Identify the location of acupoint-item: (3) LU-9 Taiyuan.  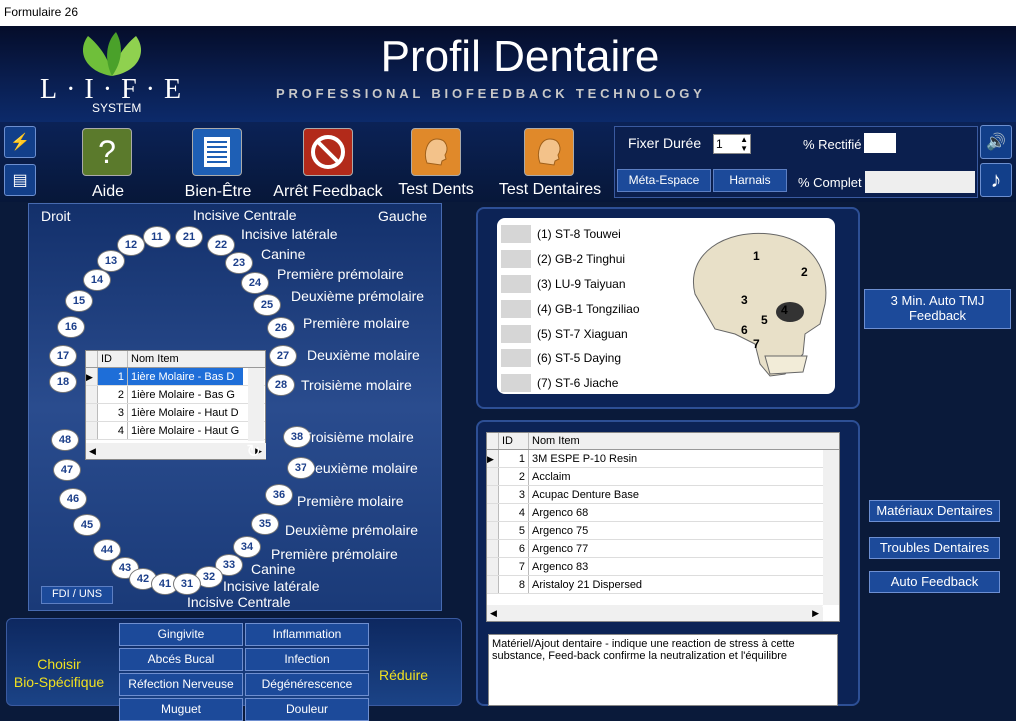
(586, 284).